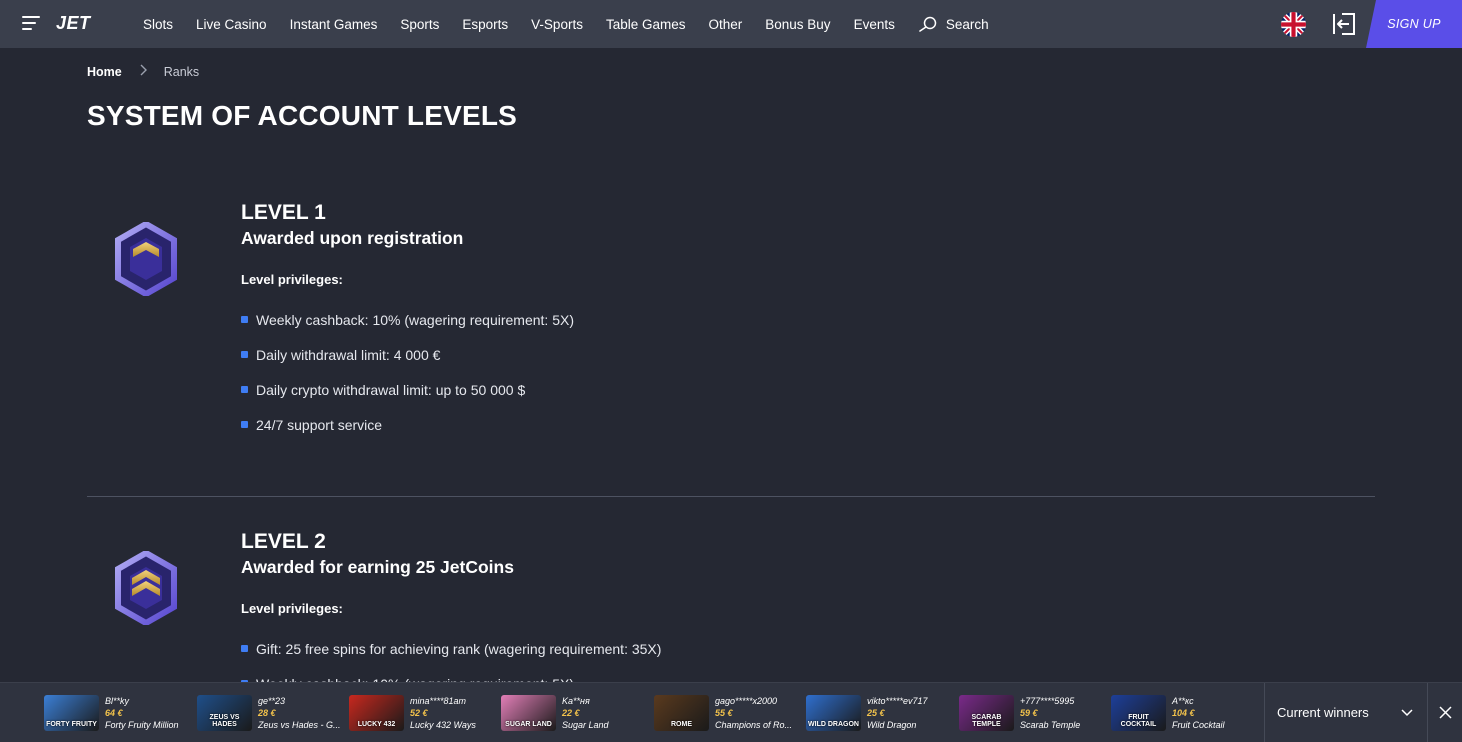 This screenshot has height=742, width=1462. Describe the element at coordinates (71, 713) in the screenshot. I see `game-thumbnail: FORTY FRUITY` at that location.